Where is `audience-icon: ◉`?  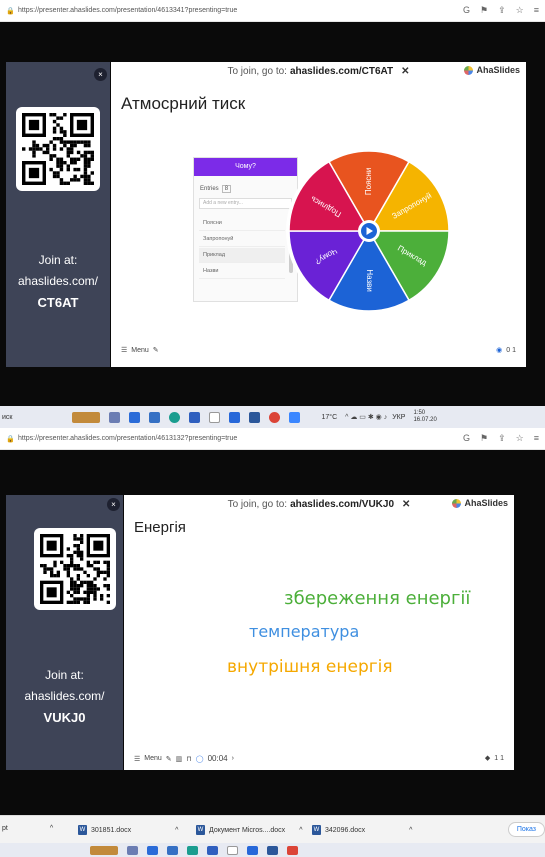 audience-icon: ◉ is located at coordinates (499, 350).